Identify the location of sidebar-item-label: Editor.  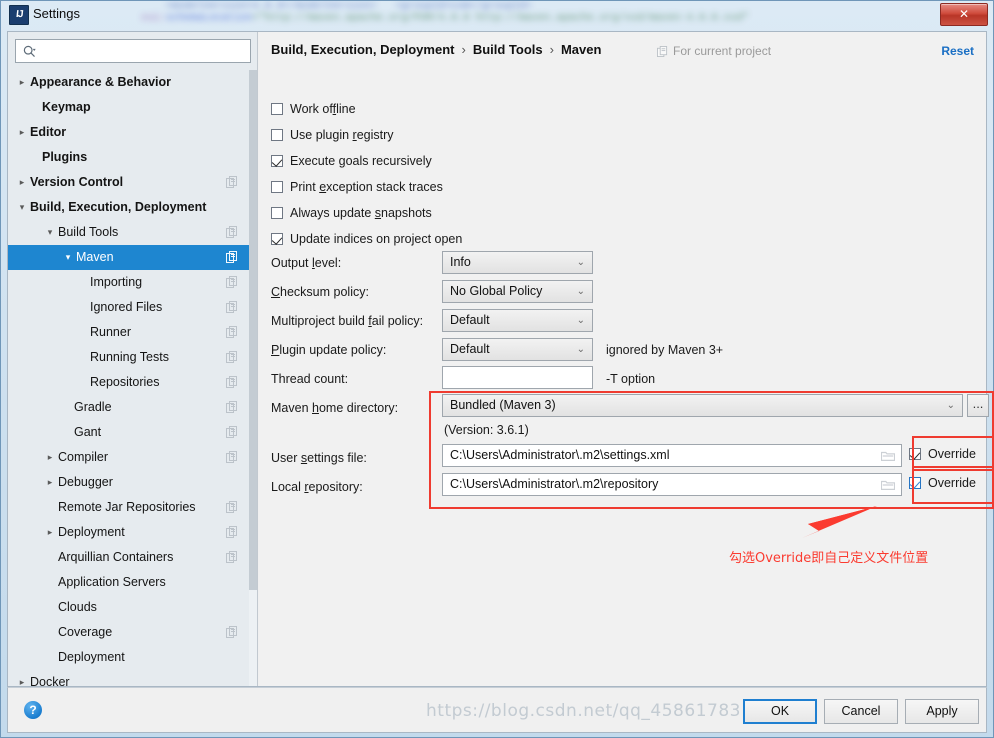
(48, 132).